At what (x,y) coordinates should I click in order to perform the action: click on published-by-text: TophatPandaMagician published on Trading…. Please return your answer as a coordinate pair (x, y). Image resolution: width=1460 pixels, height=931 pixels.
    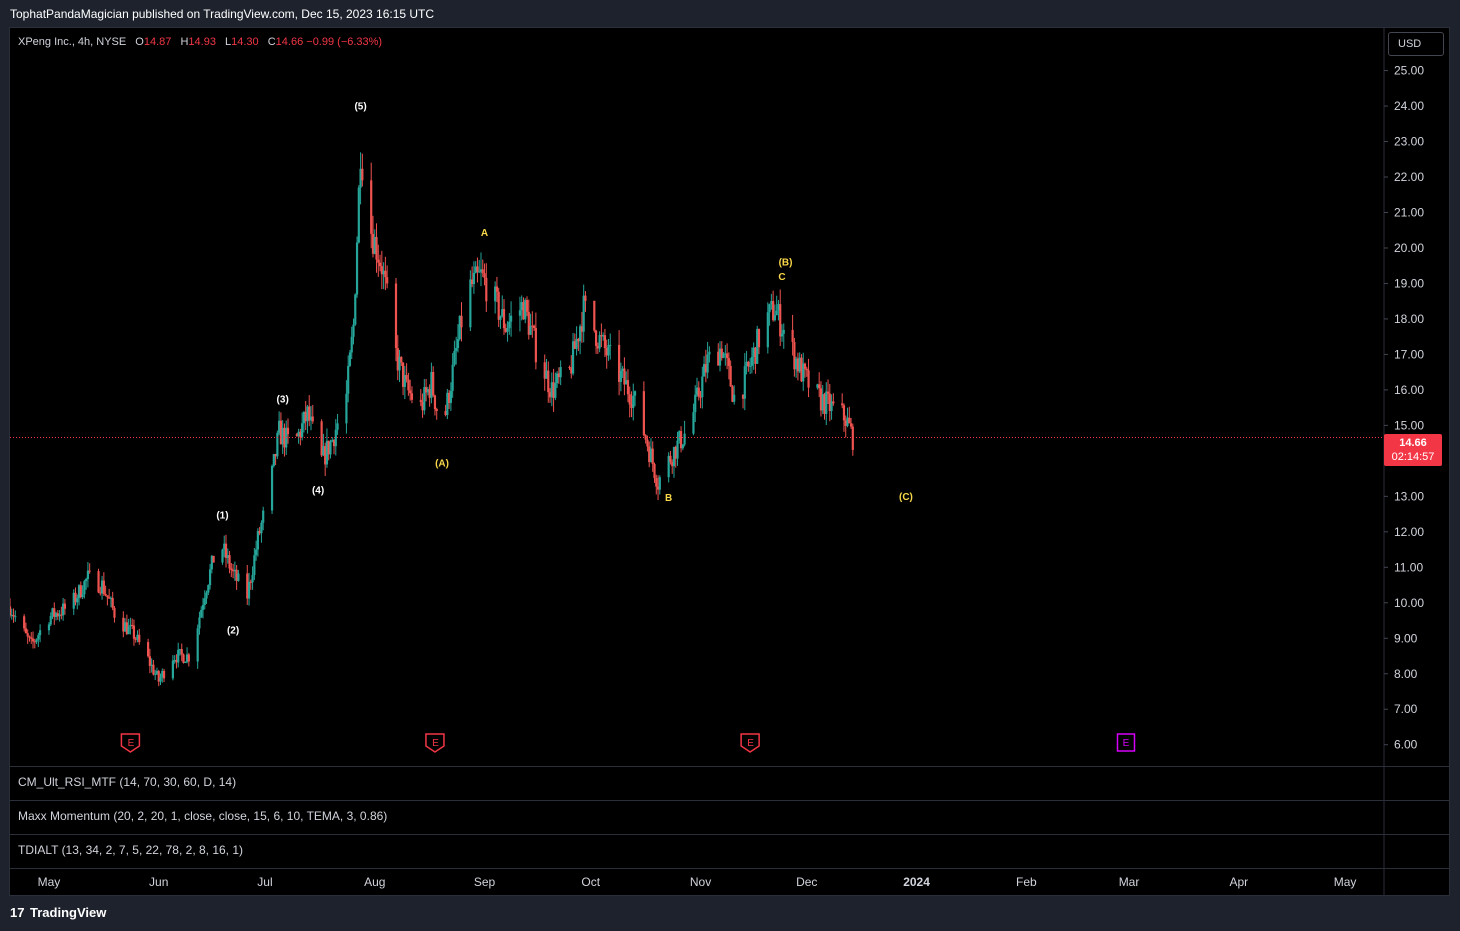
    Looking at the image, I should click on (222, 14).